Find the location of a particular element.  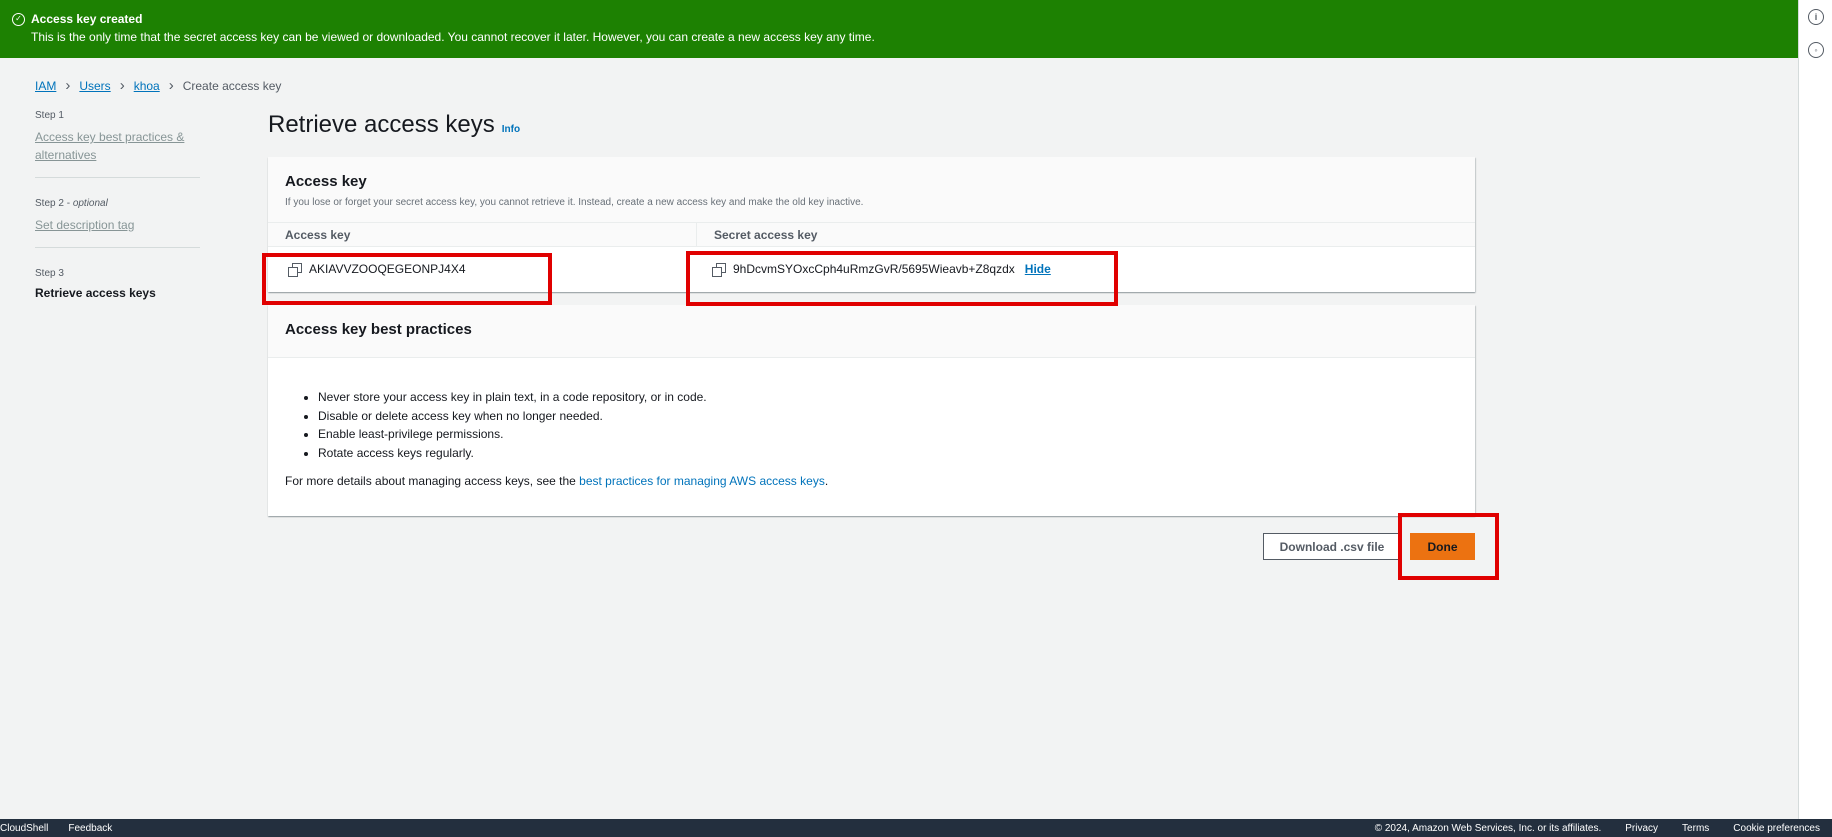

step-link-description-tag: Set description tag is located at coordinates (117, 225).